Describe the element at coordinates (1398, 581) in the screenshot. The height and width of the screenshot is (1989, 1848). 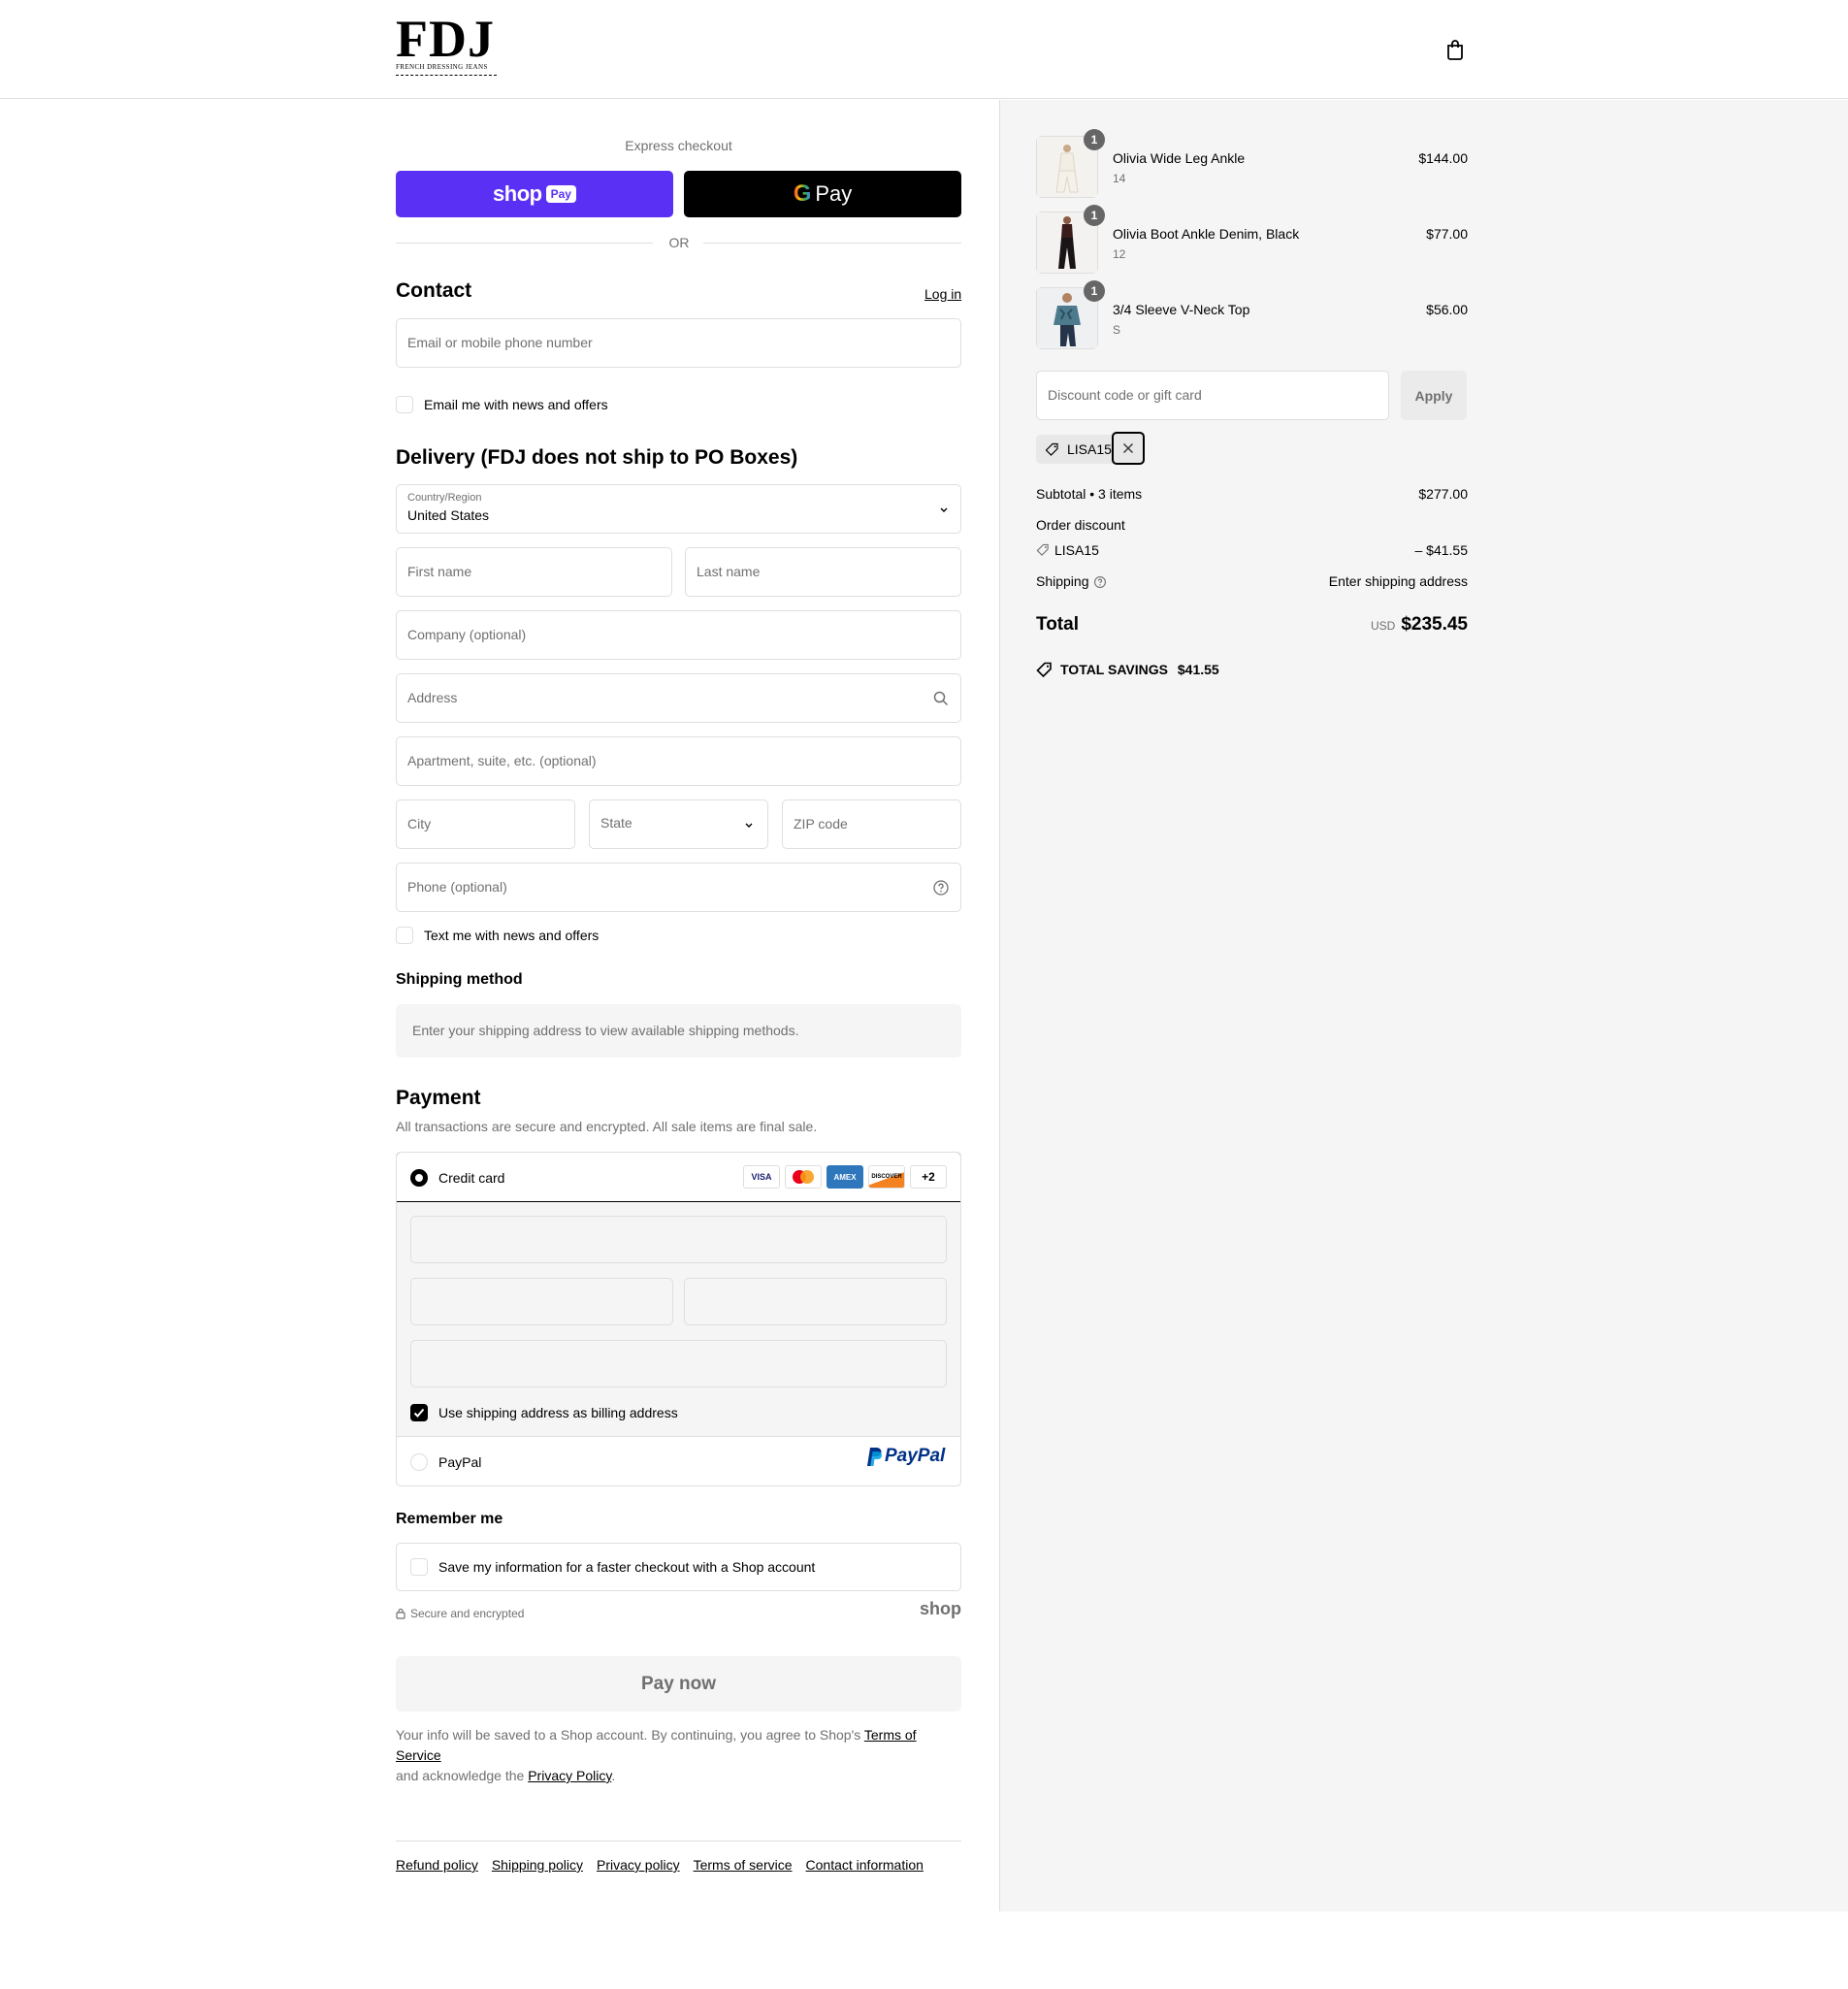
I see `shipping-value: Enter shipping address` at that location.